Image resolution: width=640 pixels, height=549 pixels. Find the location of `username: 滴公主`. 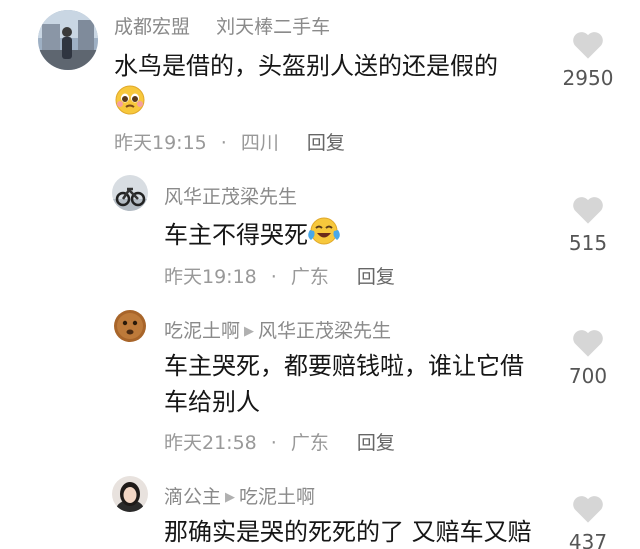

username: 滴公主 is located at coordinates (192, 497).